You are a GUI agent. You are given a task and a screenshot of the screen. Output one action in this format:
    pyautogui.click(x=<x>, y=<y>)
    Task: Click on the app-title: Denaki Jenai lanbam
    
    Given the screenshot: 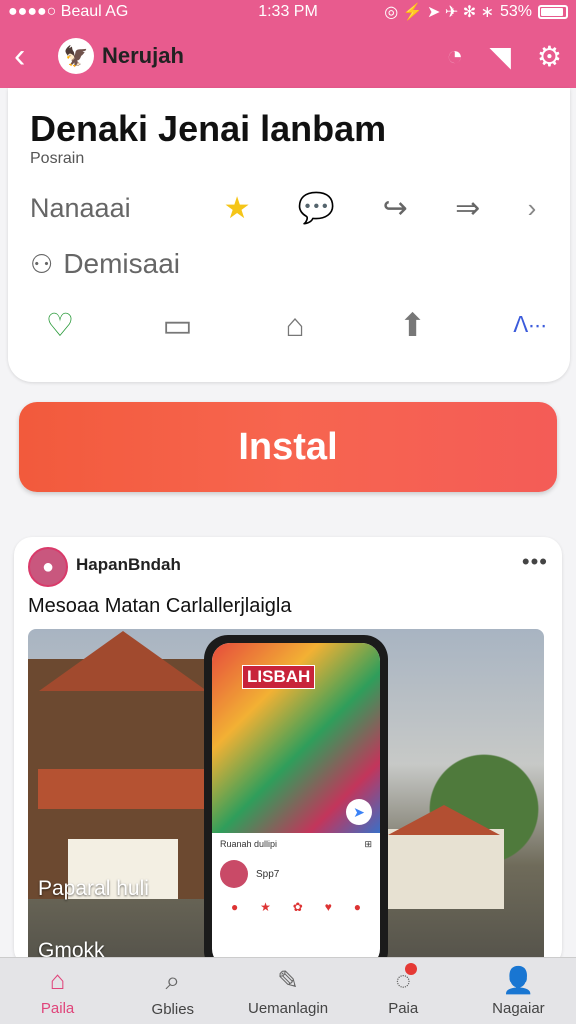 What is the action you would take?
    pyautogui.click(x=208, y=128)
    